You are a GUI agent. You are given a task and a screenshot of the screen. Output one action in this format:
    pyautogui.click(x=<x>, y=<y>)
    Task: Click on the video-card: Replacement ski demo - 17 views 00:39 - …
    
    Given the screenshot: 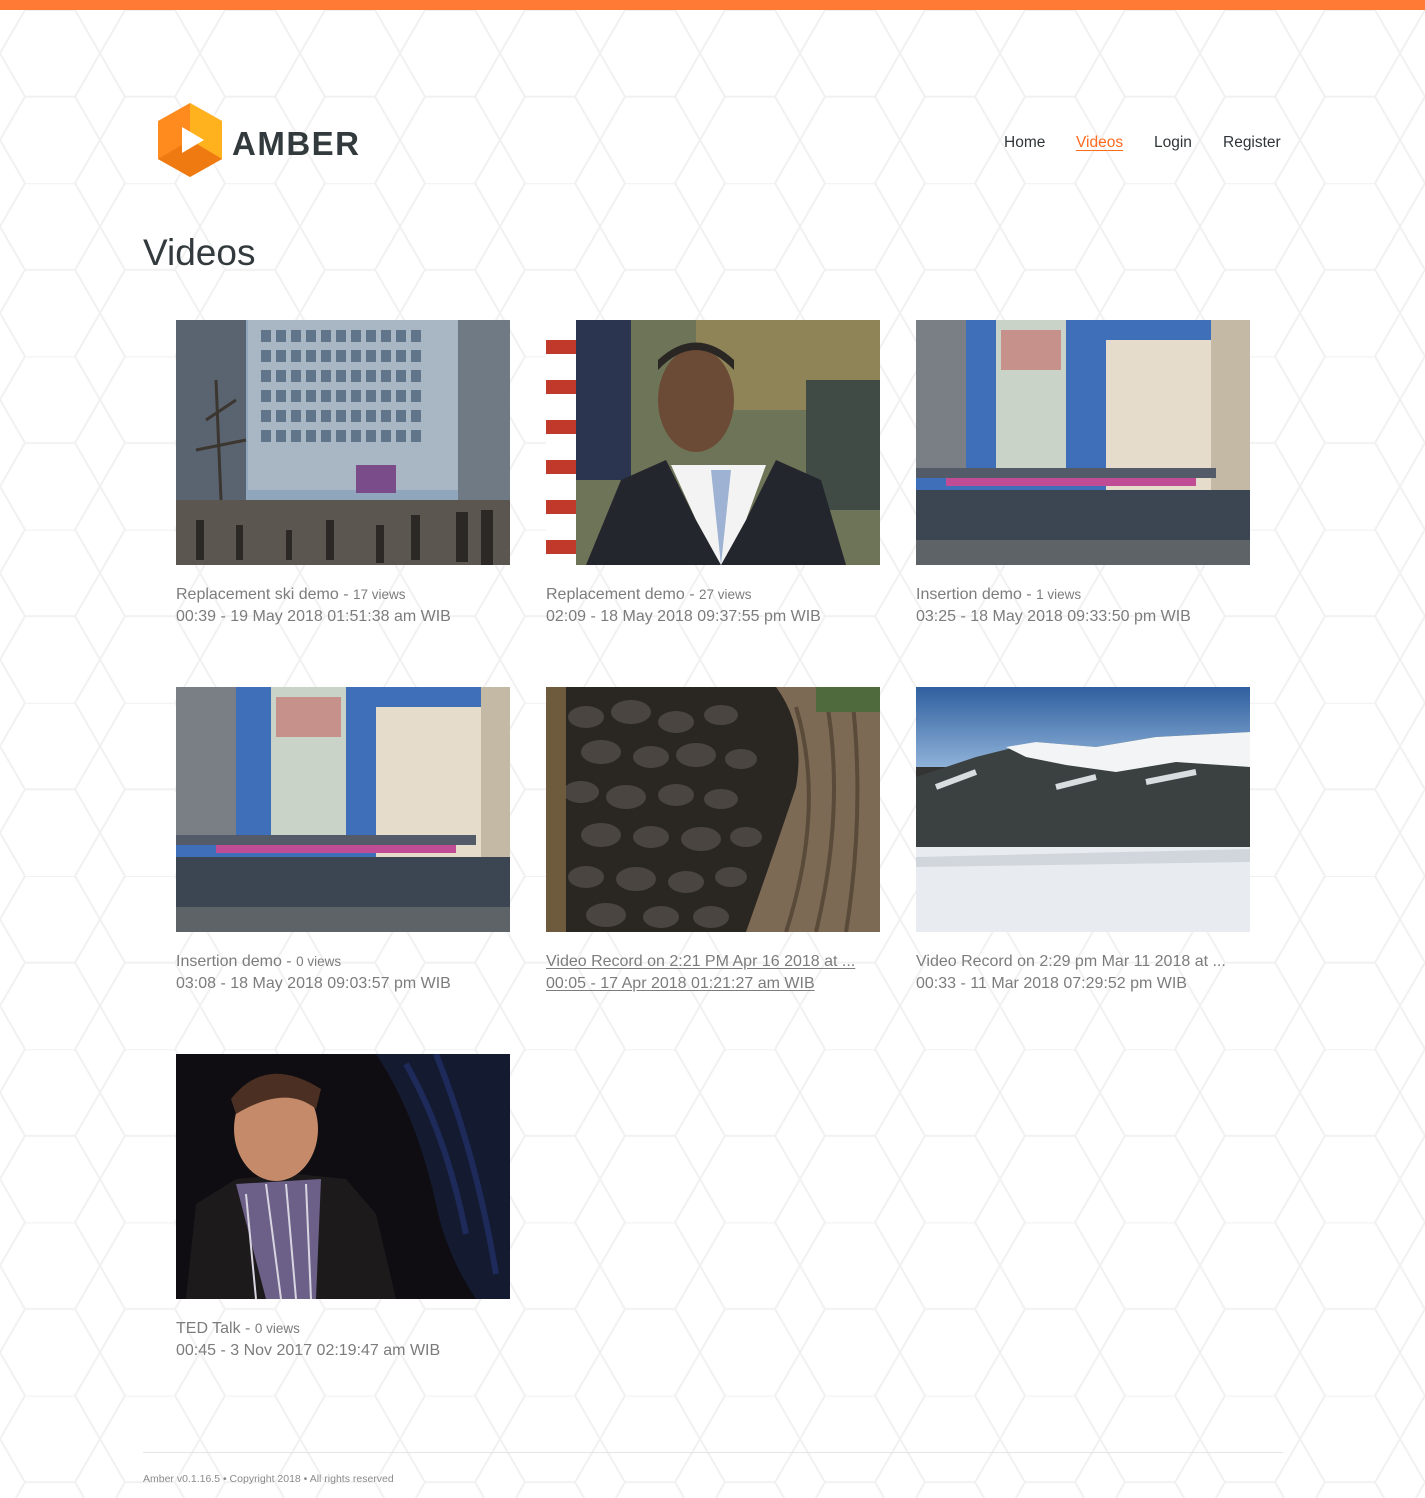 What is the action you would take?
    pyautogui.click(x=356, y=480)
    